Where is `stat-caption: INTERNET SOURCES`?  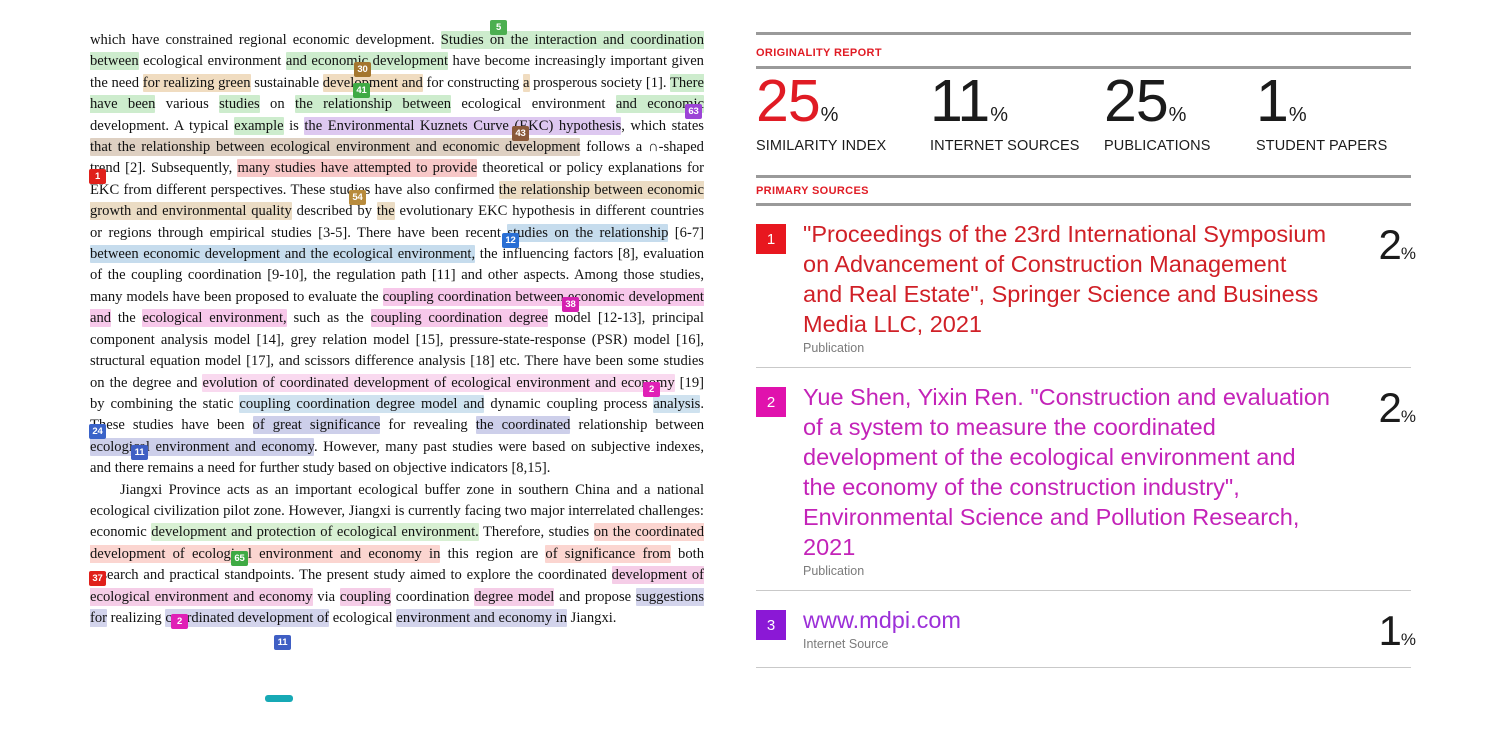 stat-caption: INTERNET SOURCES is located at coordinates (1005, 146).